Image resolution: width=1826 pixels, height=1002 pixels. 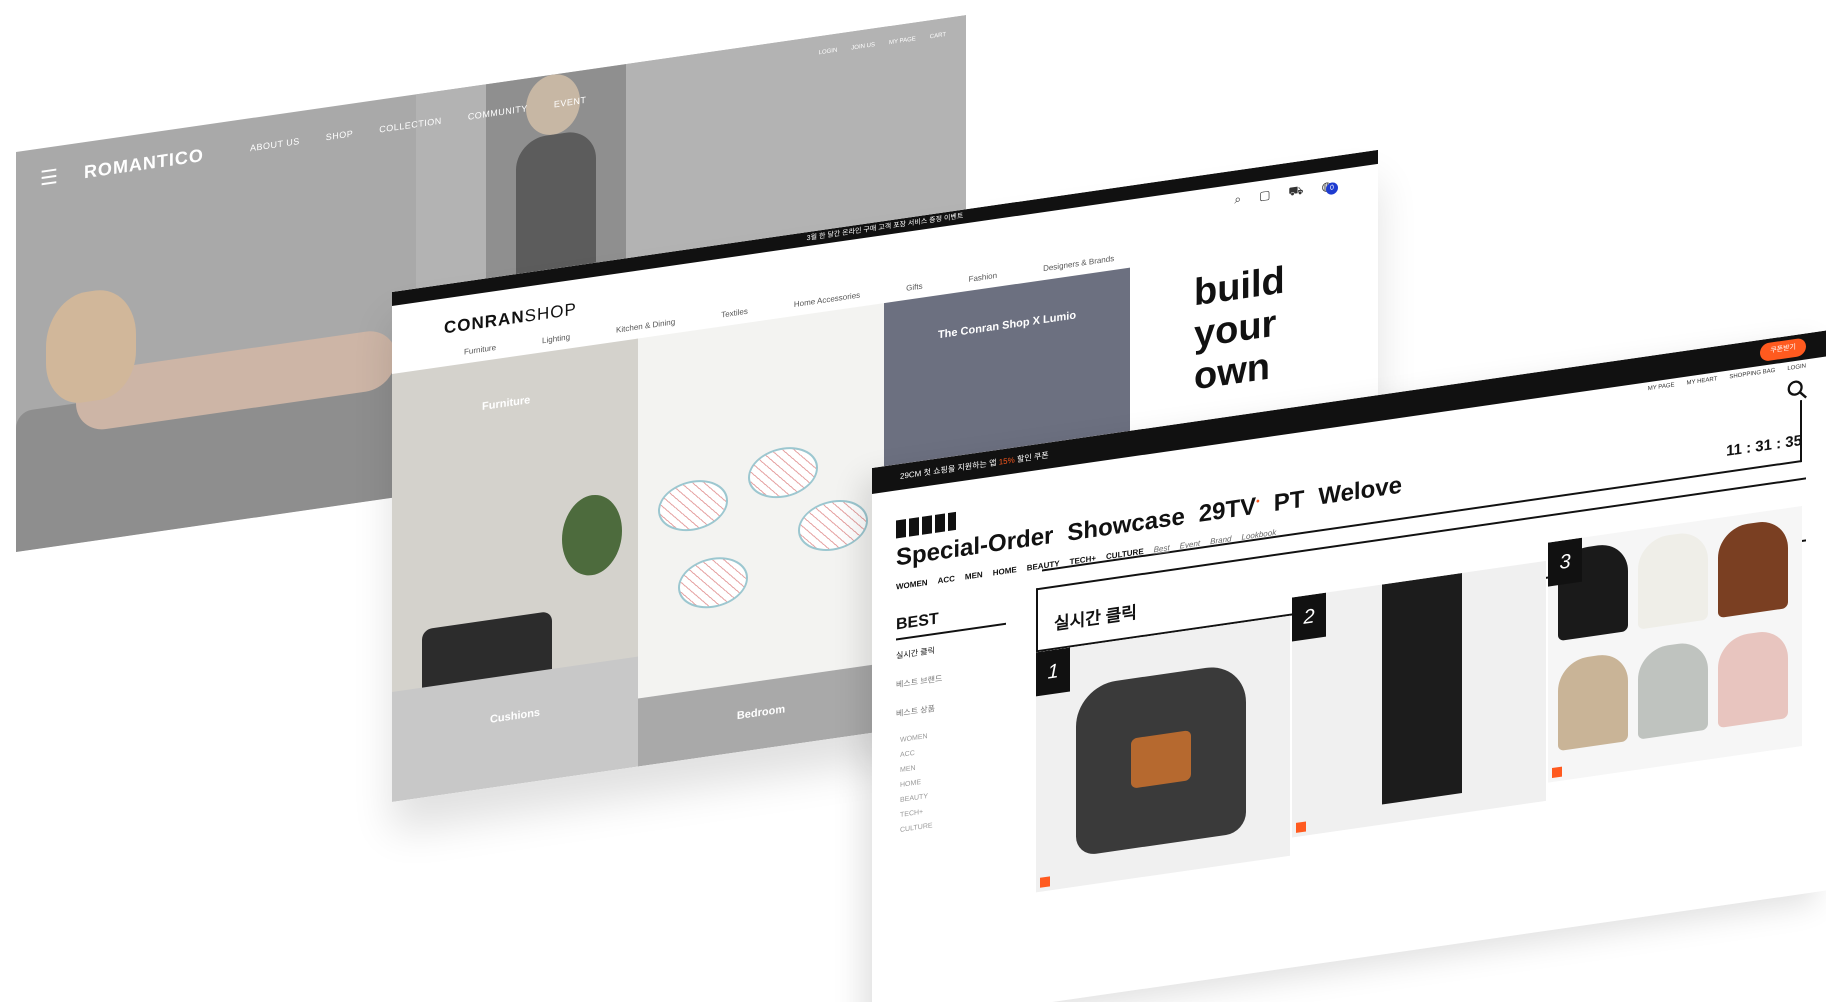 What do you see at coordinates (1286, 193) in the screenshot?
I see `conran-icons: ⌕ ▢ ⛟ ◍0` at bounding box center [1286, 193].